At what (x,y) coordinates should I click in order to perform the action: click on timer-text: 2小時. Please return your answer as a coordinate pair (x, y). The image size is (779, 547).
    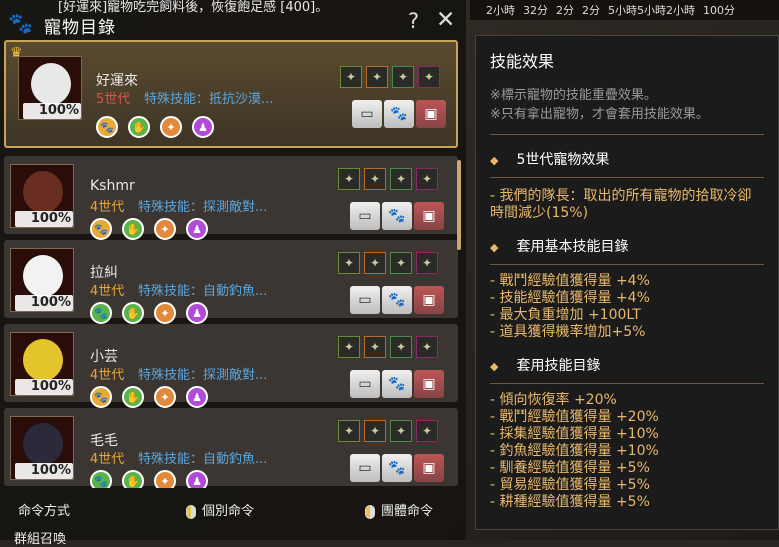
    Looking at the image, I should click on (500, 10).